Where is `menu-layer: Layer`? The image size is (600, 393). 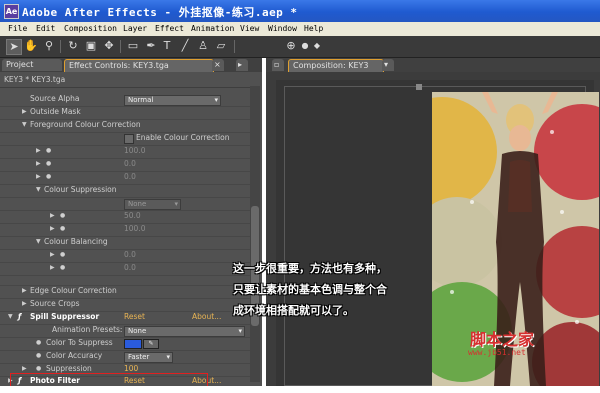 menu-layer: Layer is located at coordinates (135, 28).